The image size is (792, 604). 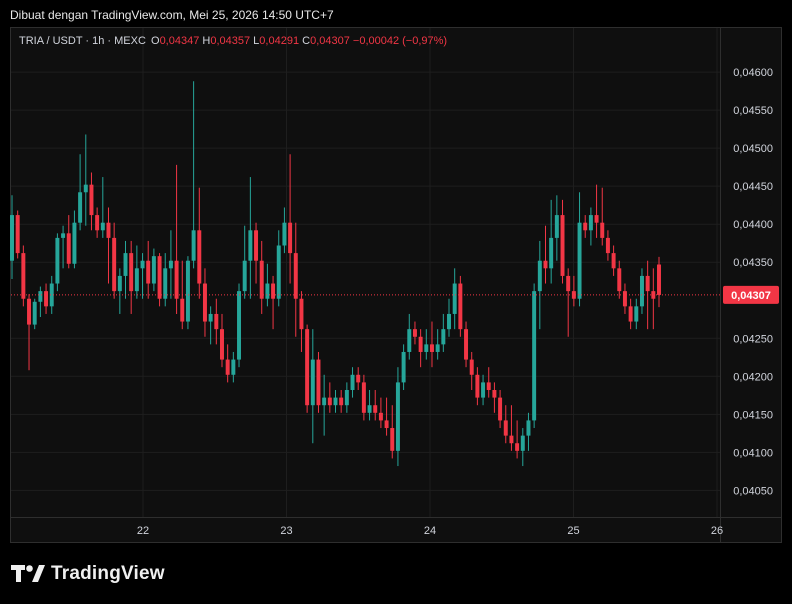 What do you see at coordinates (88, 574) in the screenshot?
I see `tradingview-brand: TradingView` at bounding box center [88, 574].